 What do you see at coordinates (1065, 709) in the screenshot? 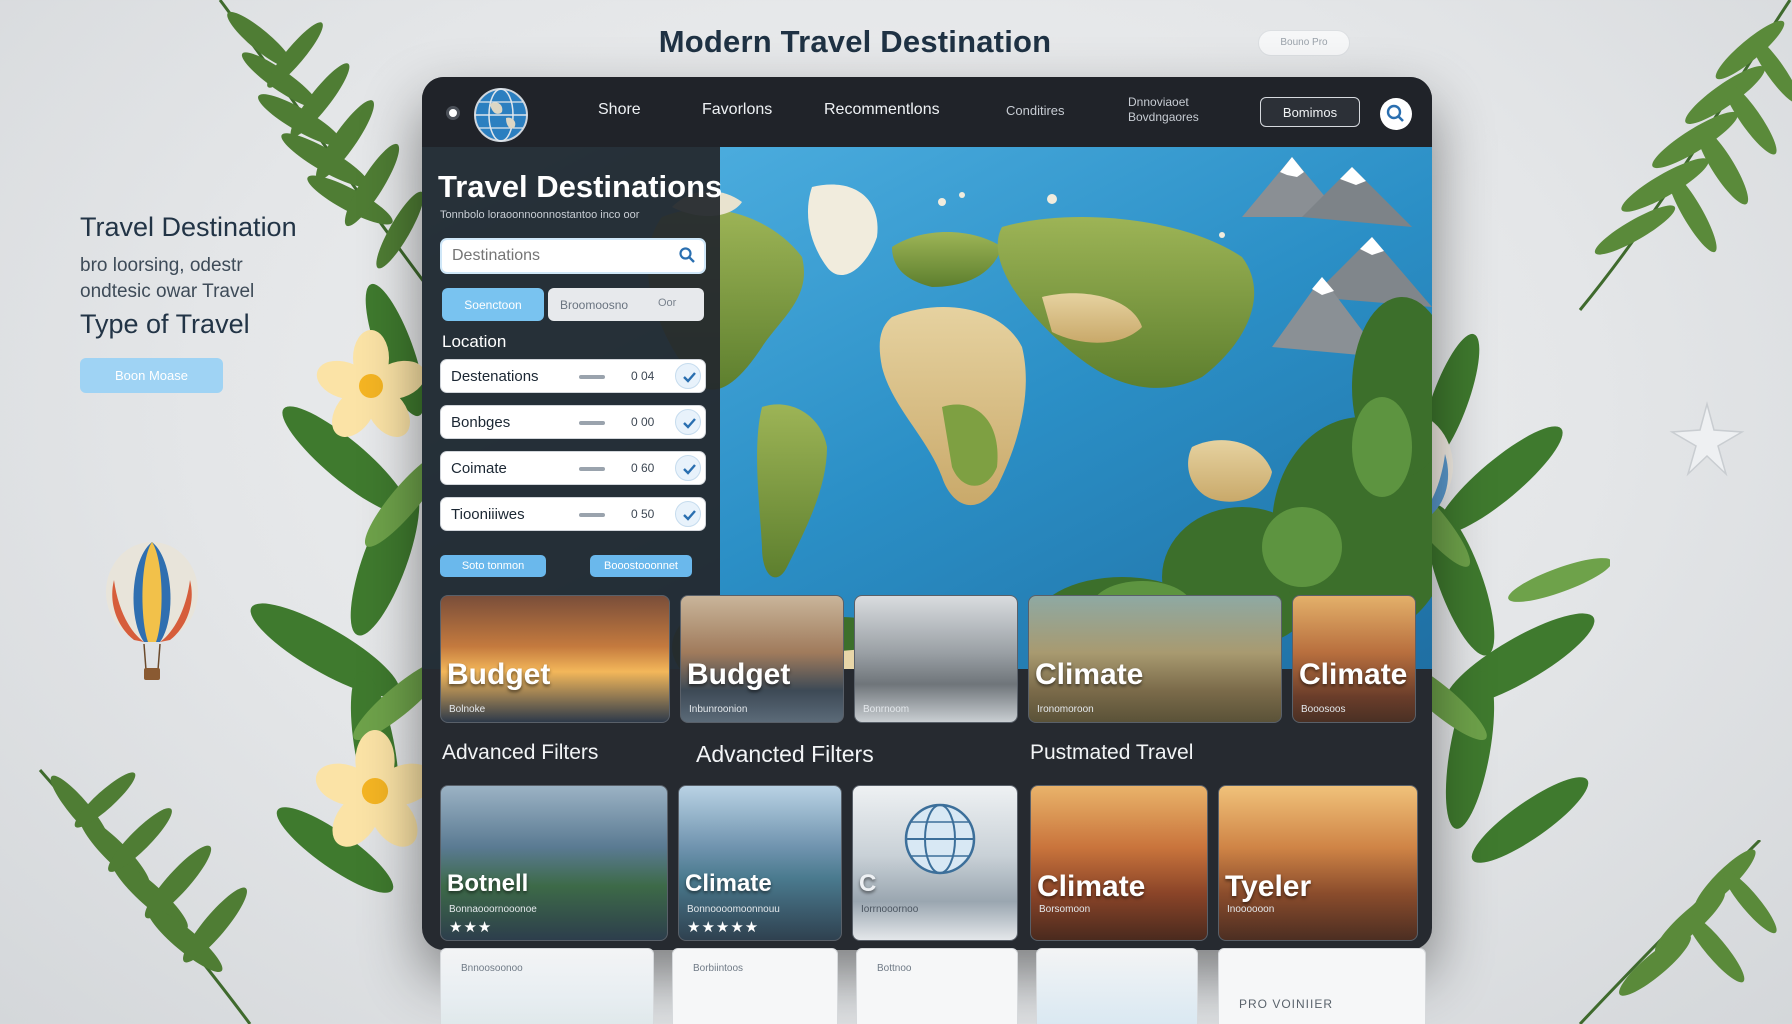
I see `card-subtitle: Ironomoroon` at bounding box center [1065, 709].